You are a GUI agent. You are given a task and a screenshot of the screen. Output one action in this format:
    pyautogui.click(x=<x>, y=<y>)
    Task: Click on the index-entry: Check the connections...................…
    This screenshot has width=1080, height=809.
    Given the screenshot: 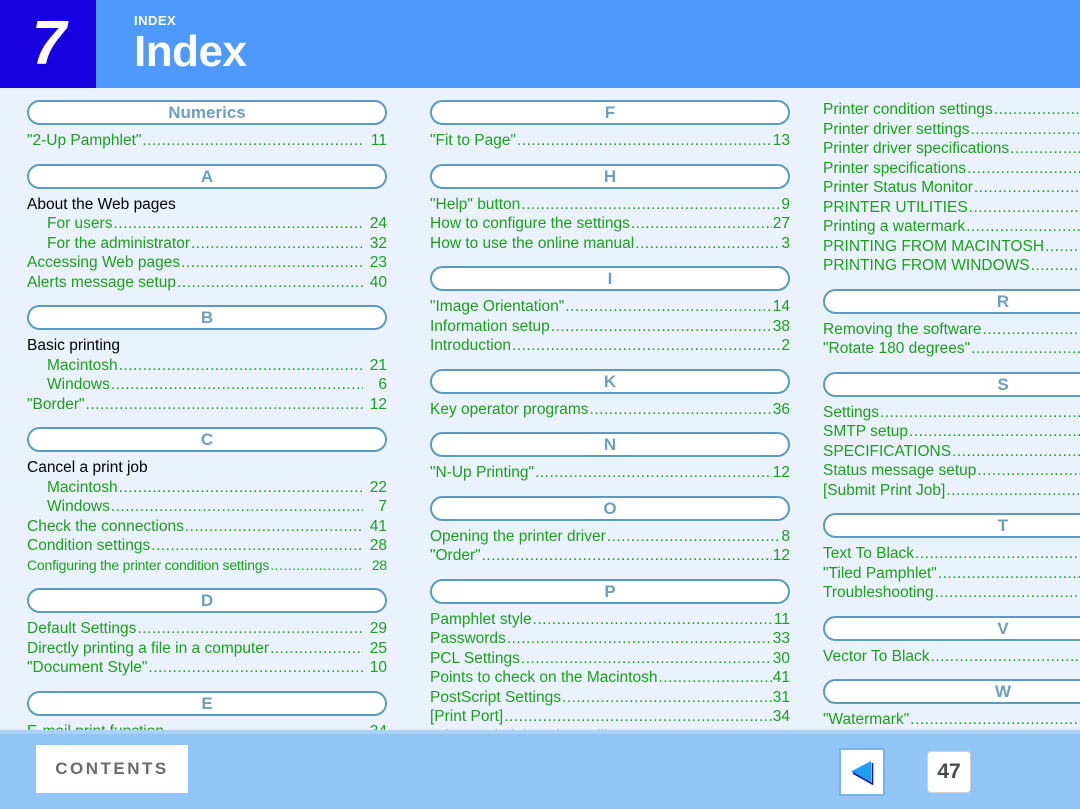 What is the action you would take?
    pyautogui.click(x=207, y=527)
    